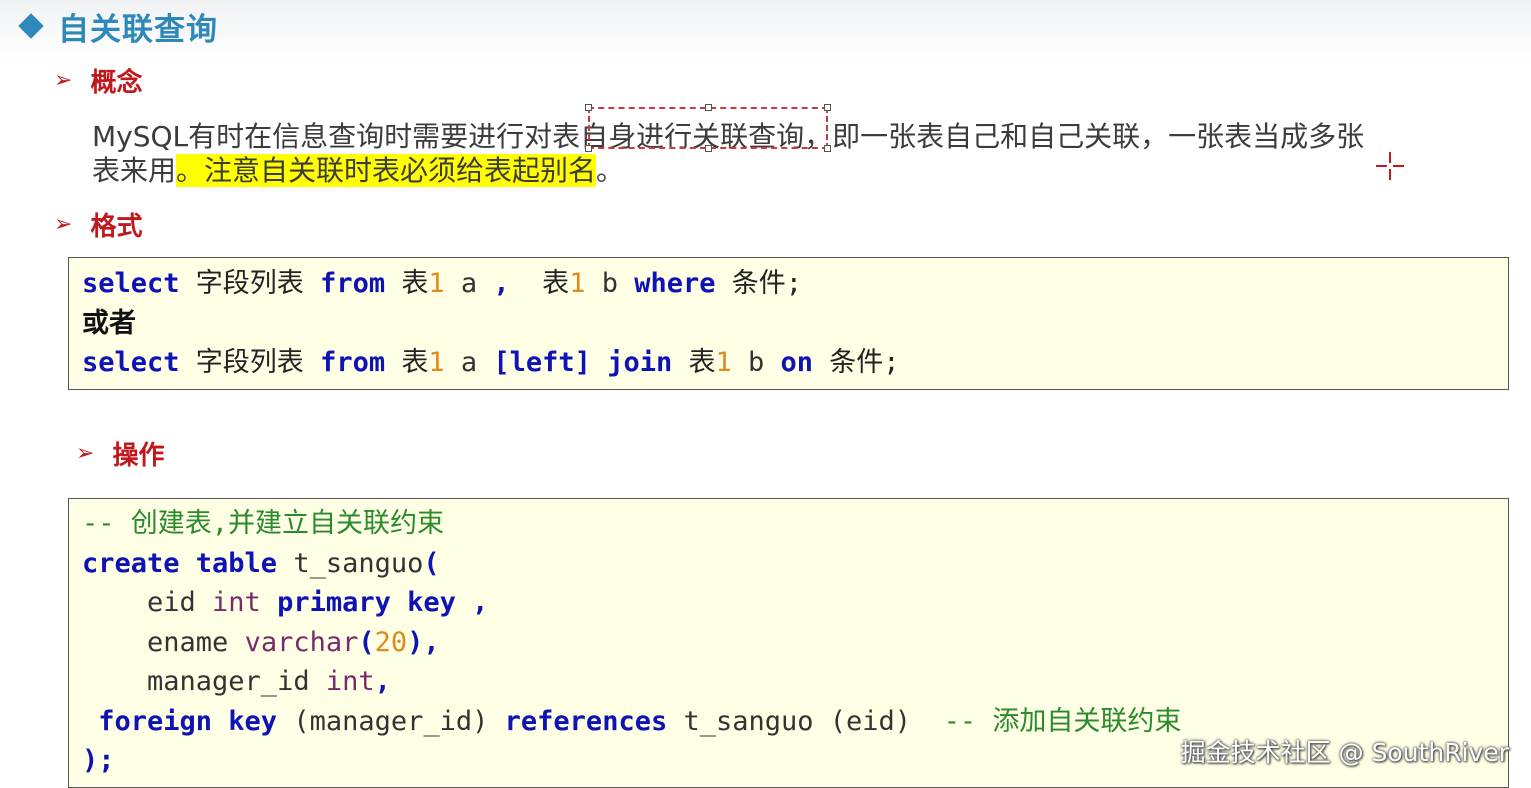 The height and width of the screenshot is (788, 1531). Describe the element at coordinates (336, 136) in the screenshot. I see `concept-text-part1: MySQL有时在信息查询时需要进行对表` at that location.